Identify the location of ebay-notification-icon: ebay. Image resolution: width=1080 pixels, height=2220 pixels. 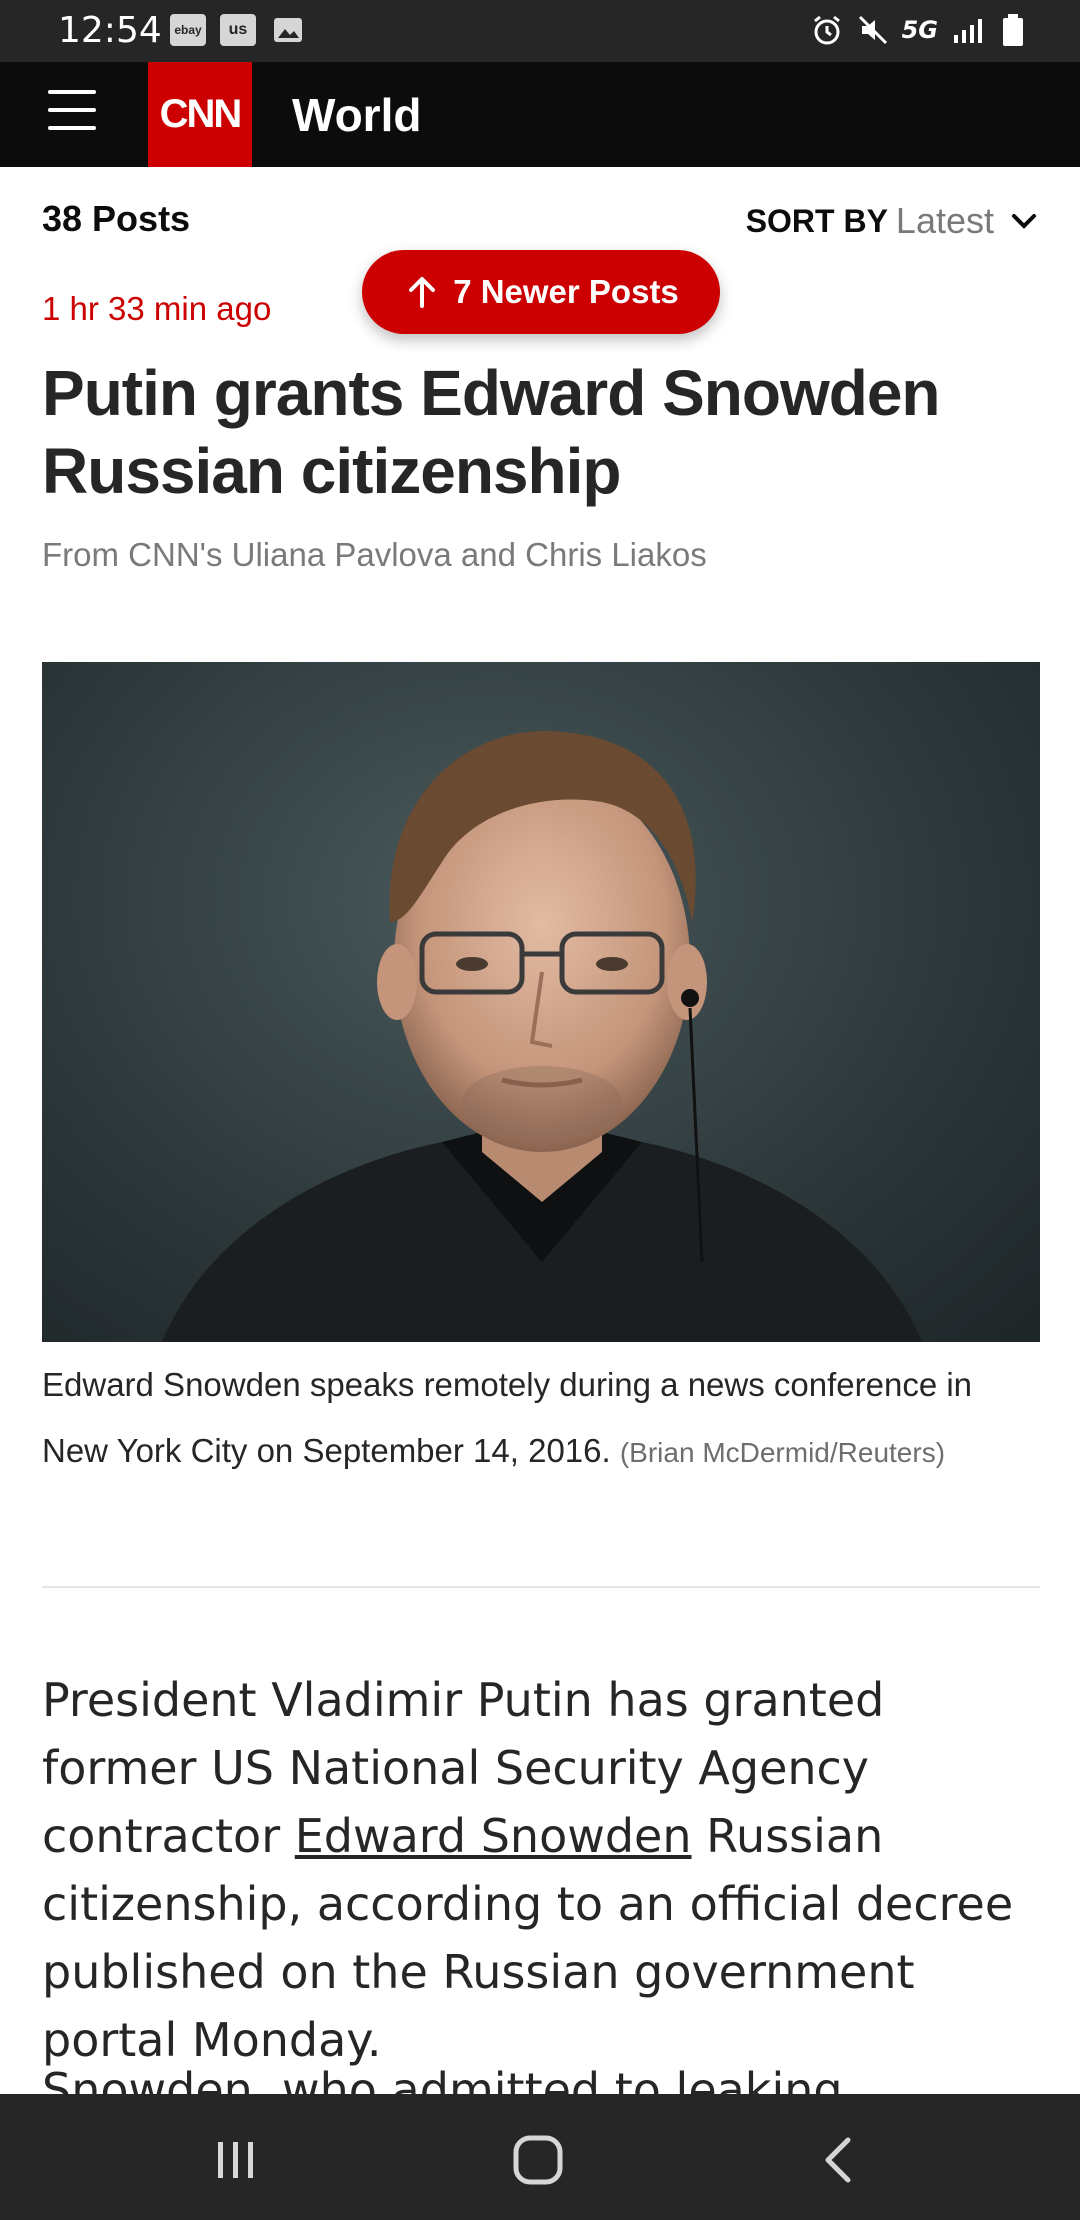
(188, 30).